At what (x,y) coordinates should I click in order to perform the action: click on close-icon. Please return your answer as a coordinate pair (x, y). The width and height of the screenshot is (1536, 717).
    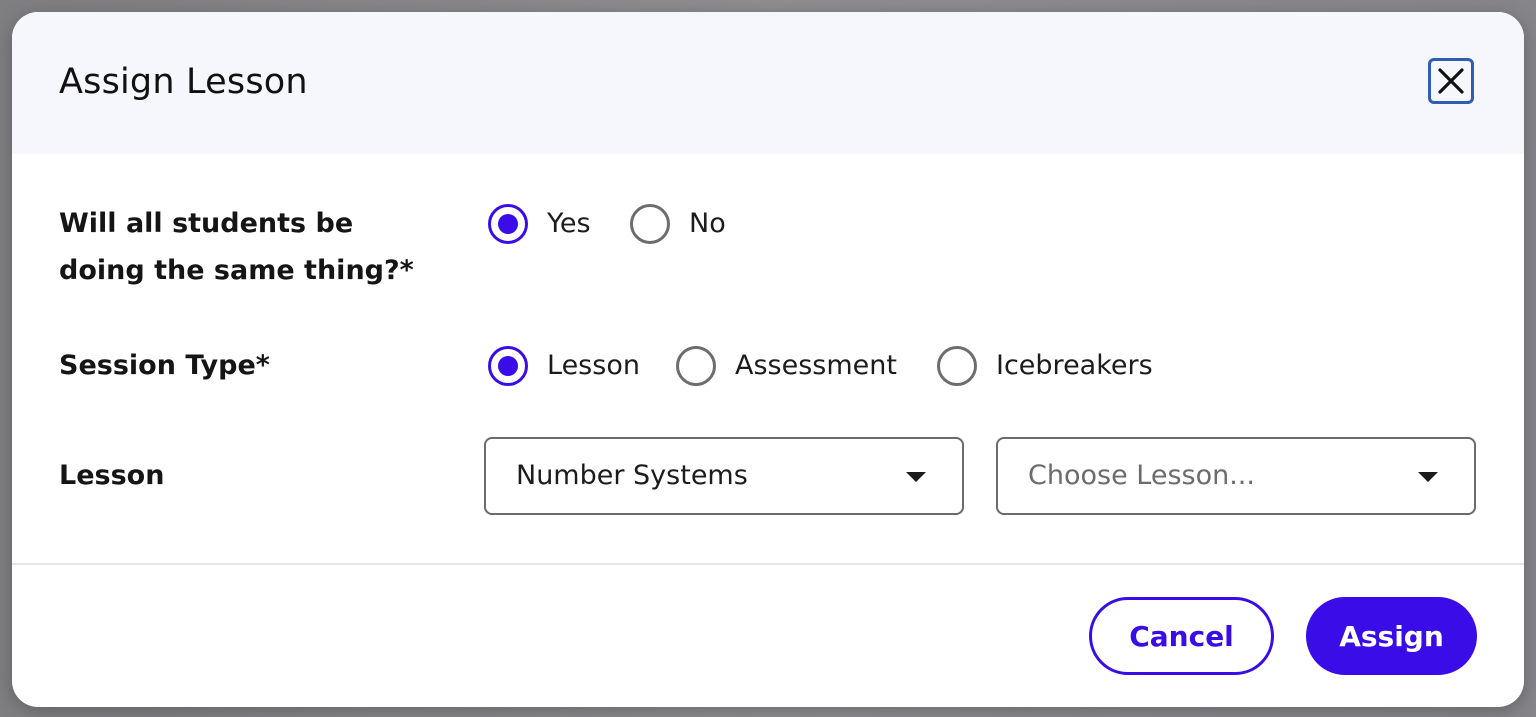
    Looking at the image, I should click on (1451, 81).